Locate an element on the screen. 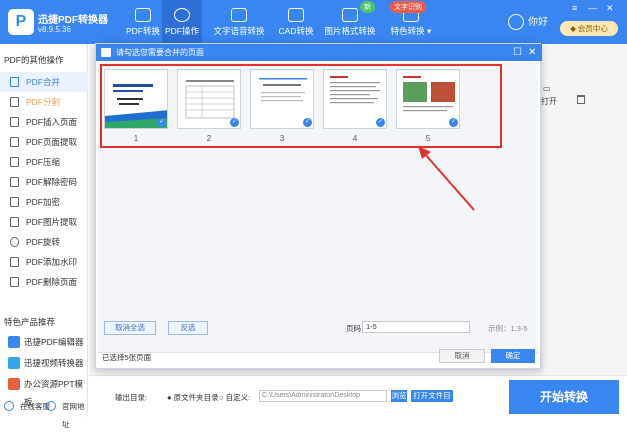  annotation-arrow is located at coordinates (446, 178).